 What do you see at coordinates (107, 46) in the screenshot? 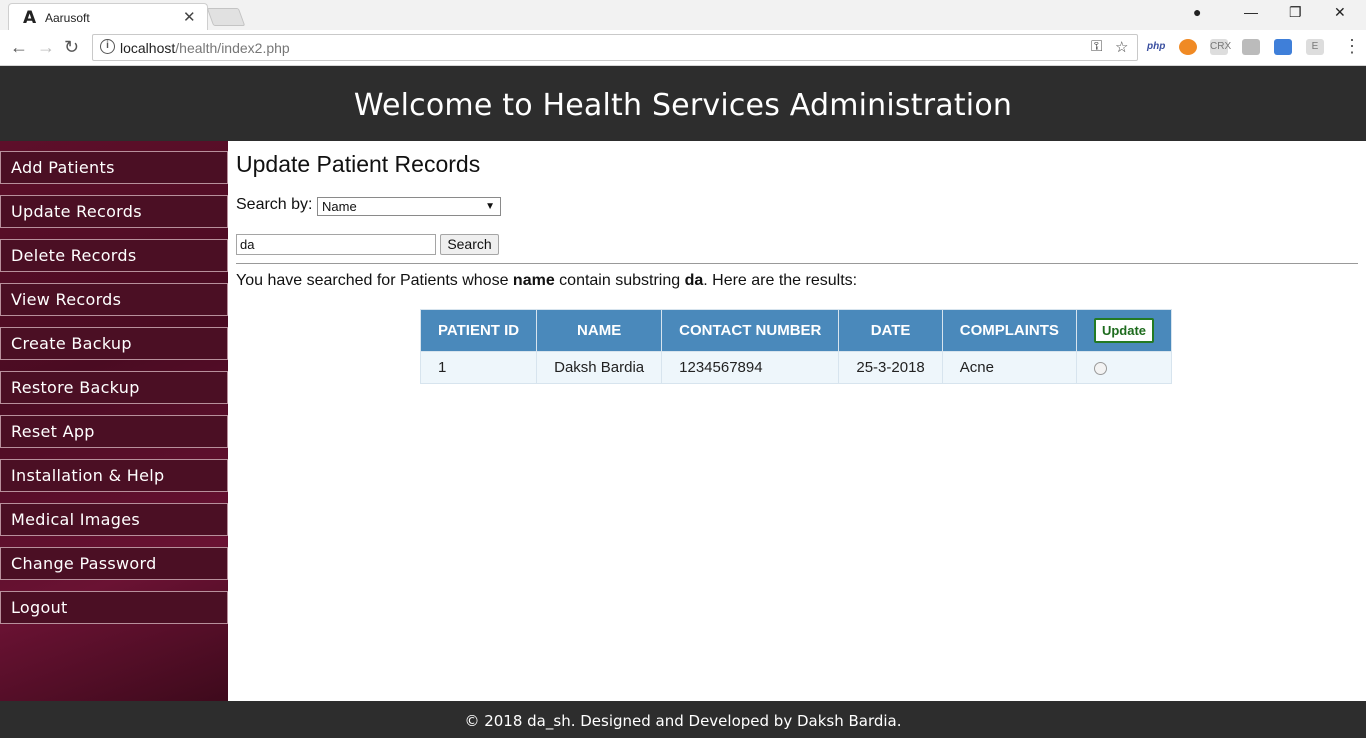
I see `info-icon: i` at bounding box center [107, 46].